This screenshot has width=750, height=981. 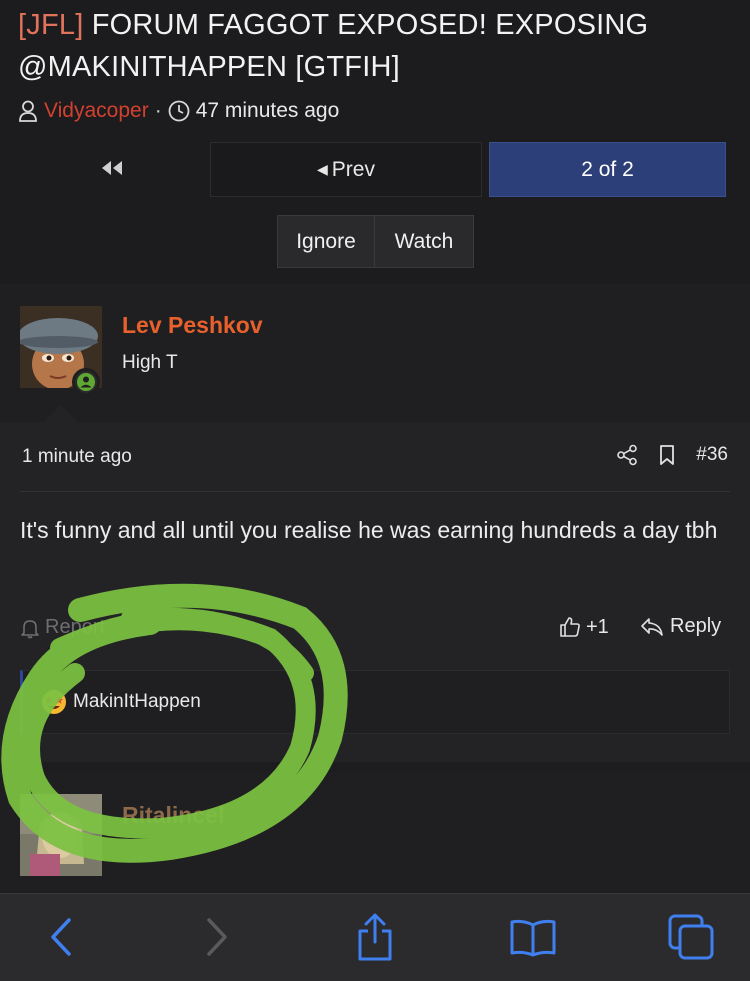 What do you see at coordinates (424, 241) in the screenshot?
I see `watch-button: Watch` at bounding box center [424, 241].